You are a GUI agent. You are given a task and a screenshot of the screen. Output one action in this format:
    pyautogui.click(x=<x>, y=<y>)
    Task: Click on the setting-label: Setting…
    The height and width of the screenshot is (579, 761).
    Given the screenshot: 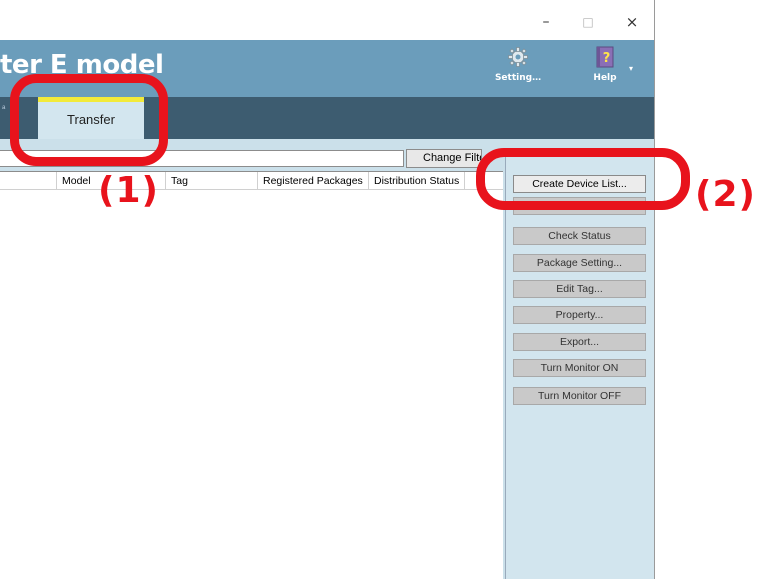 What is the action you would take?
    pyautogui.click(x=518, y=78)
    